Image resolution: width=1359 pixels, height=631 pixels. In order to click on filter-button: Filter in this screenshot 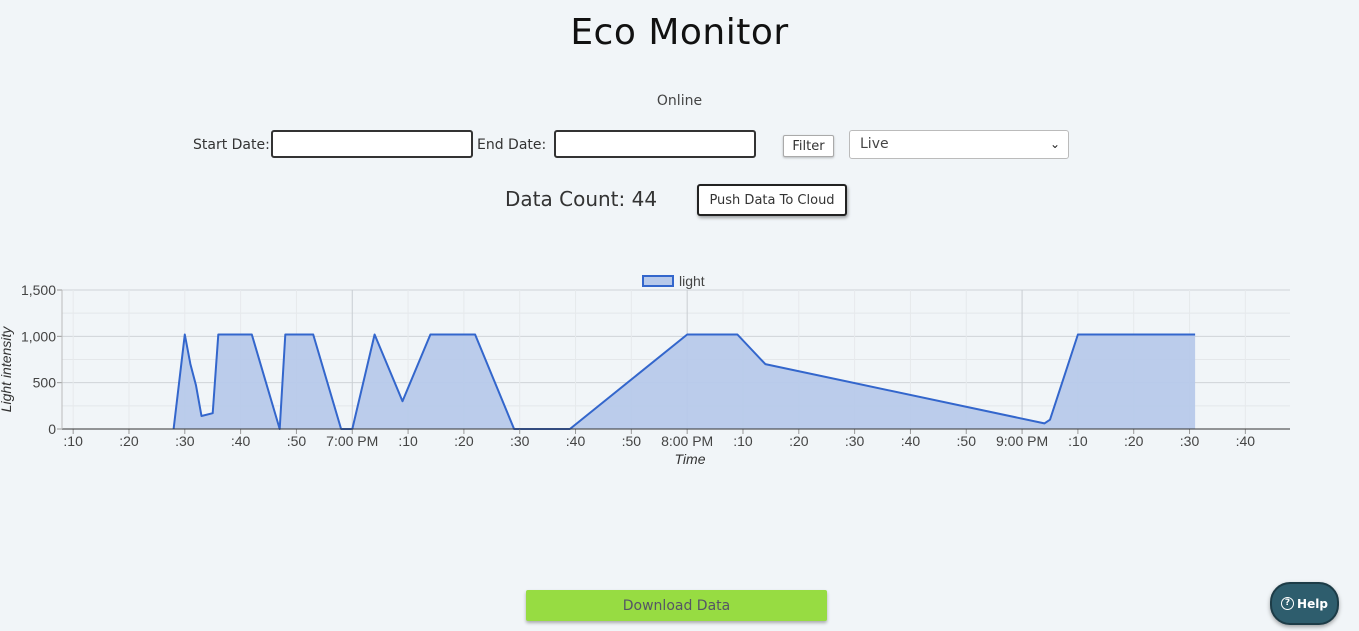, I will do `click(808, 146)`.